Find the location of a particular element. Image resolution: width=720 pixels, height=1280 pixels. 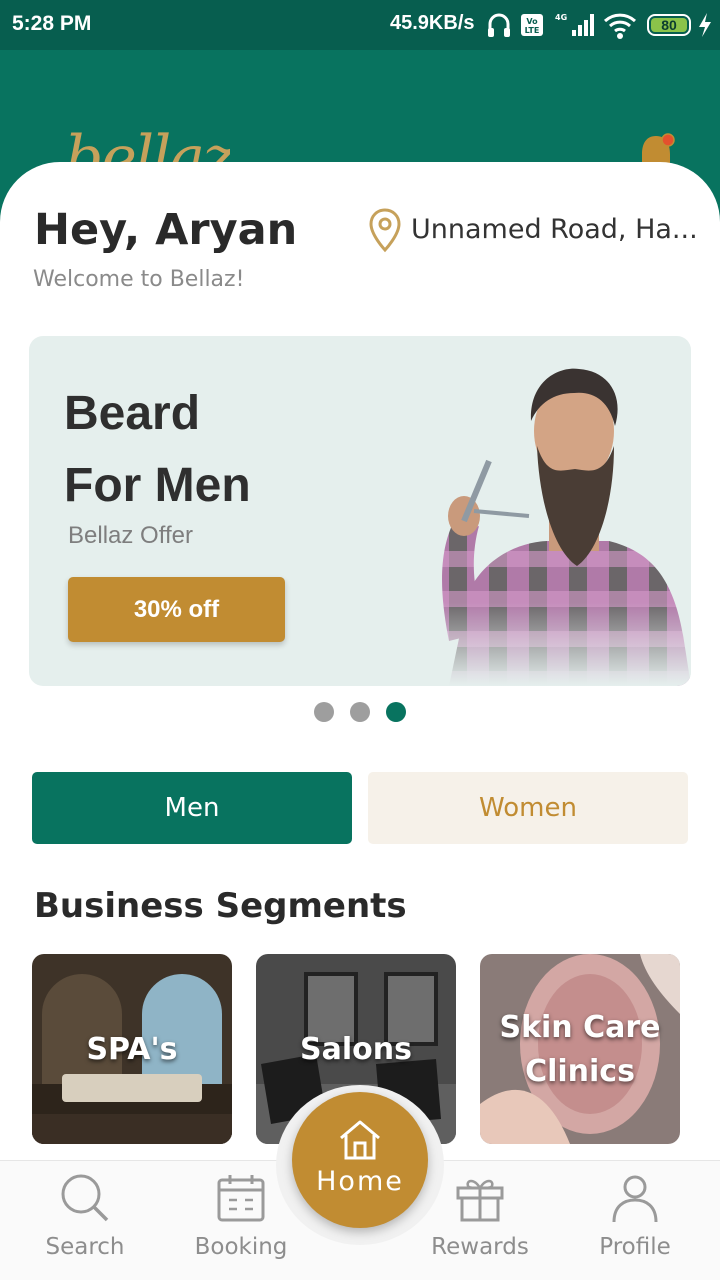

nav-item-rewards: Rewards is located at coordinates (480, 1216).